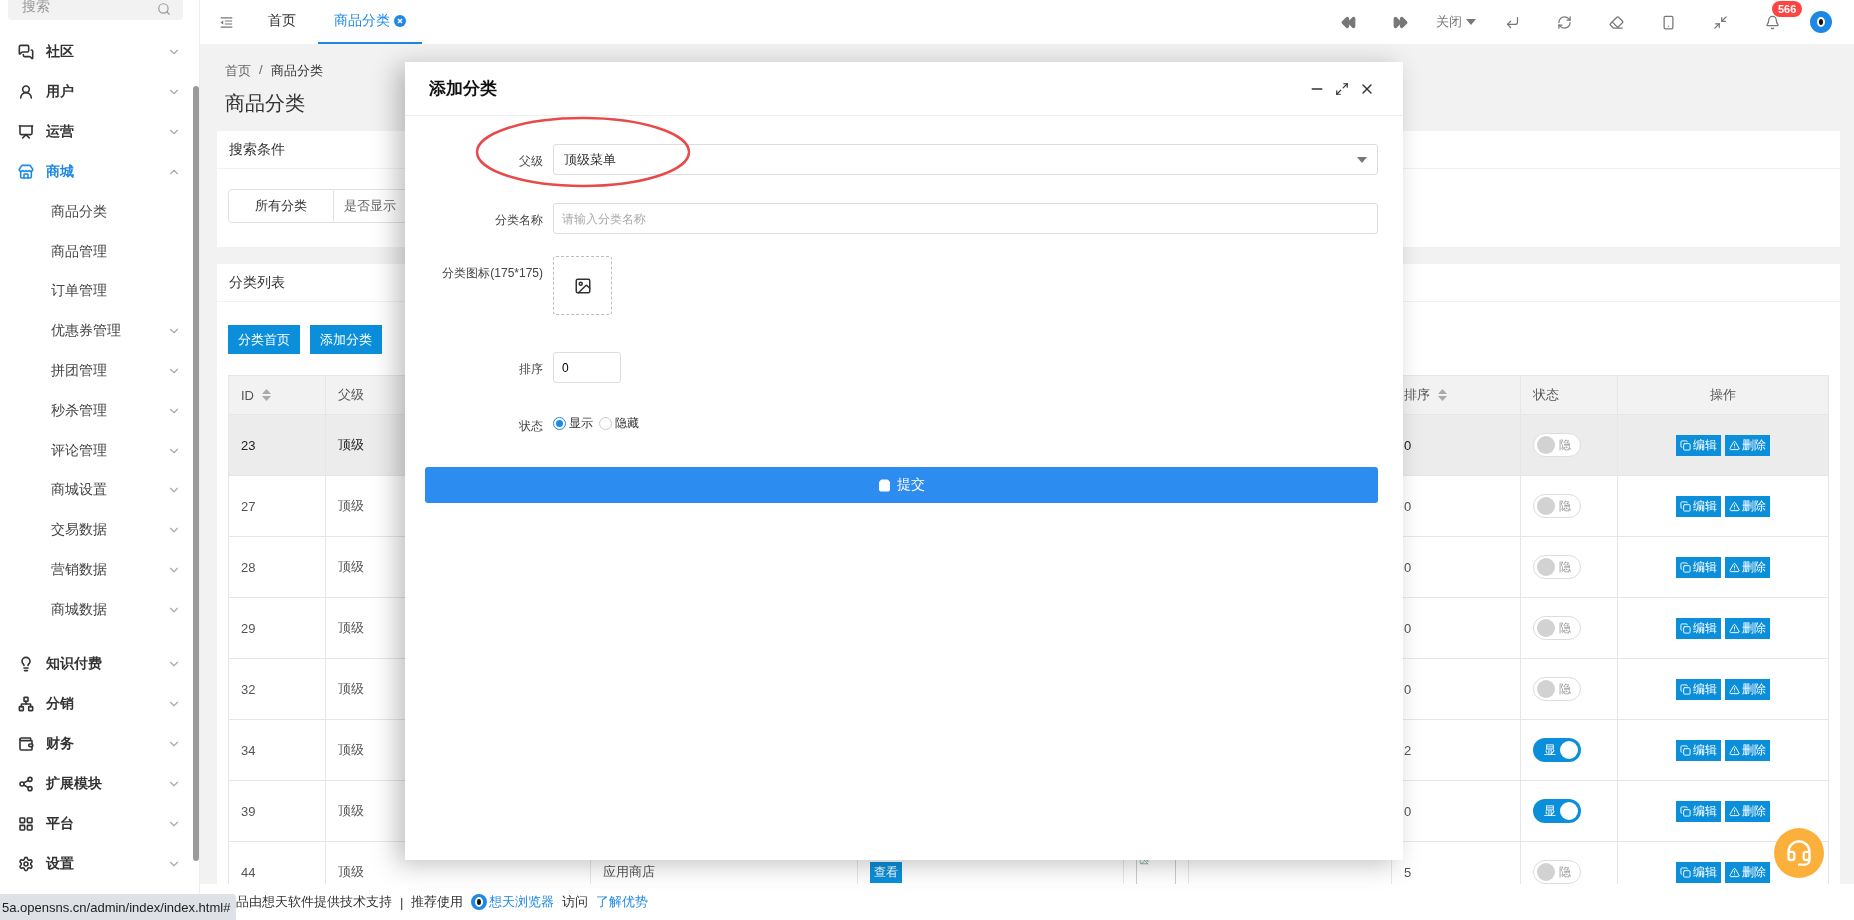 The height and width of the screenshot is (920, 1854). I want to click on nav-subitem: 商城数据, so click(95, 609).